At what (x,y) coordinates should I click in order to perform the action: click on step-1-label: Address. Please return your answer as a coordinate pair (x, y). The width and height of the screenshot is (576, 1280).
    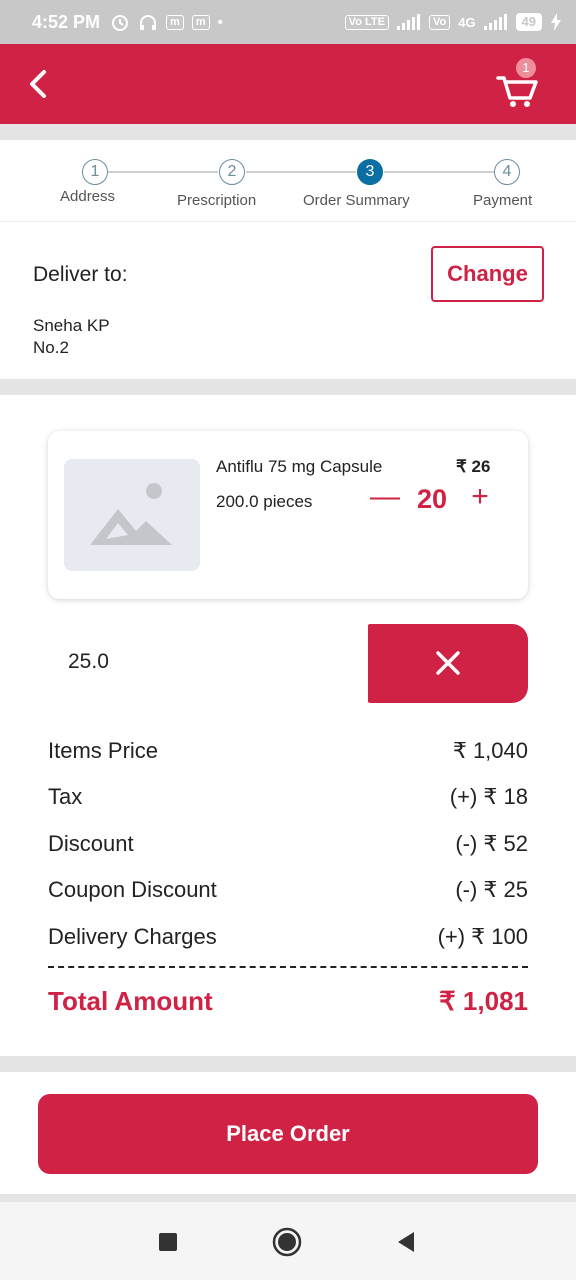
    Looking at the image, I should click on (88, 196).